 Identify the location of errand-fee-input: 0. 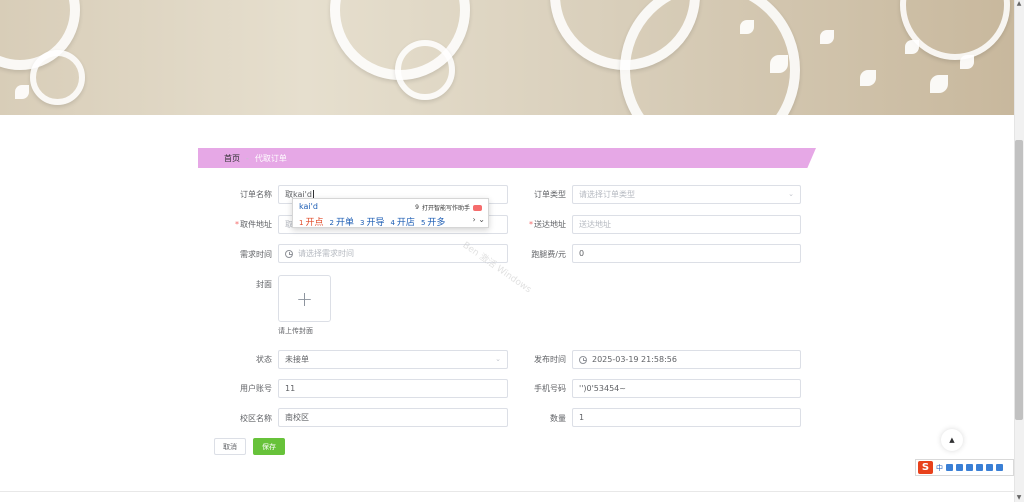
(686, 253).